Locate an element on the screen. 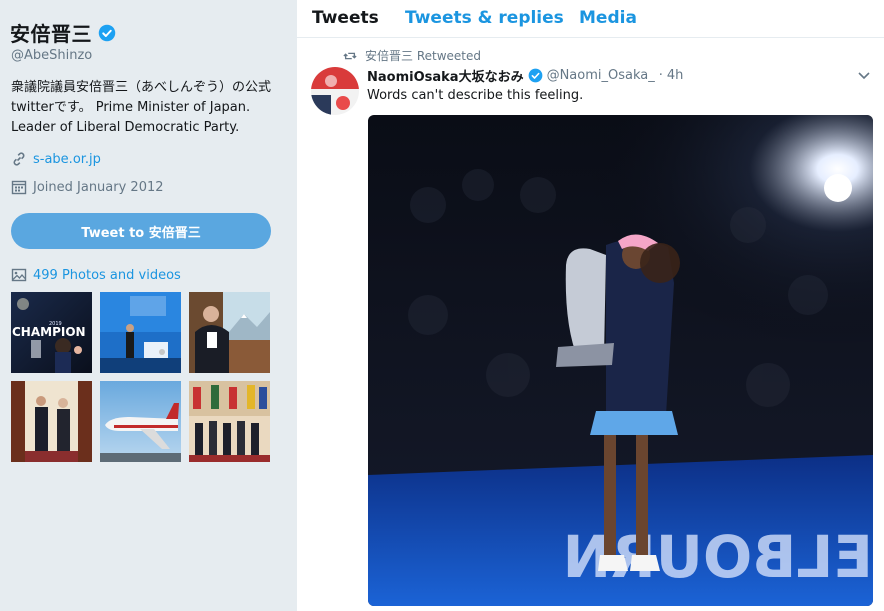  tweet-text: Words can't describe this feeling. is located at coordinates (475, 95).